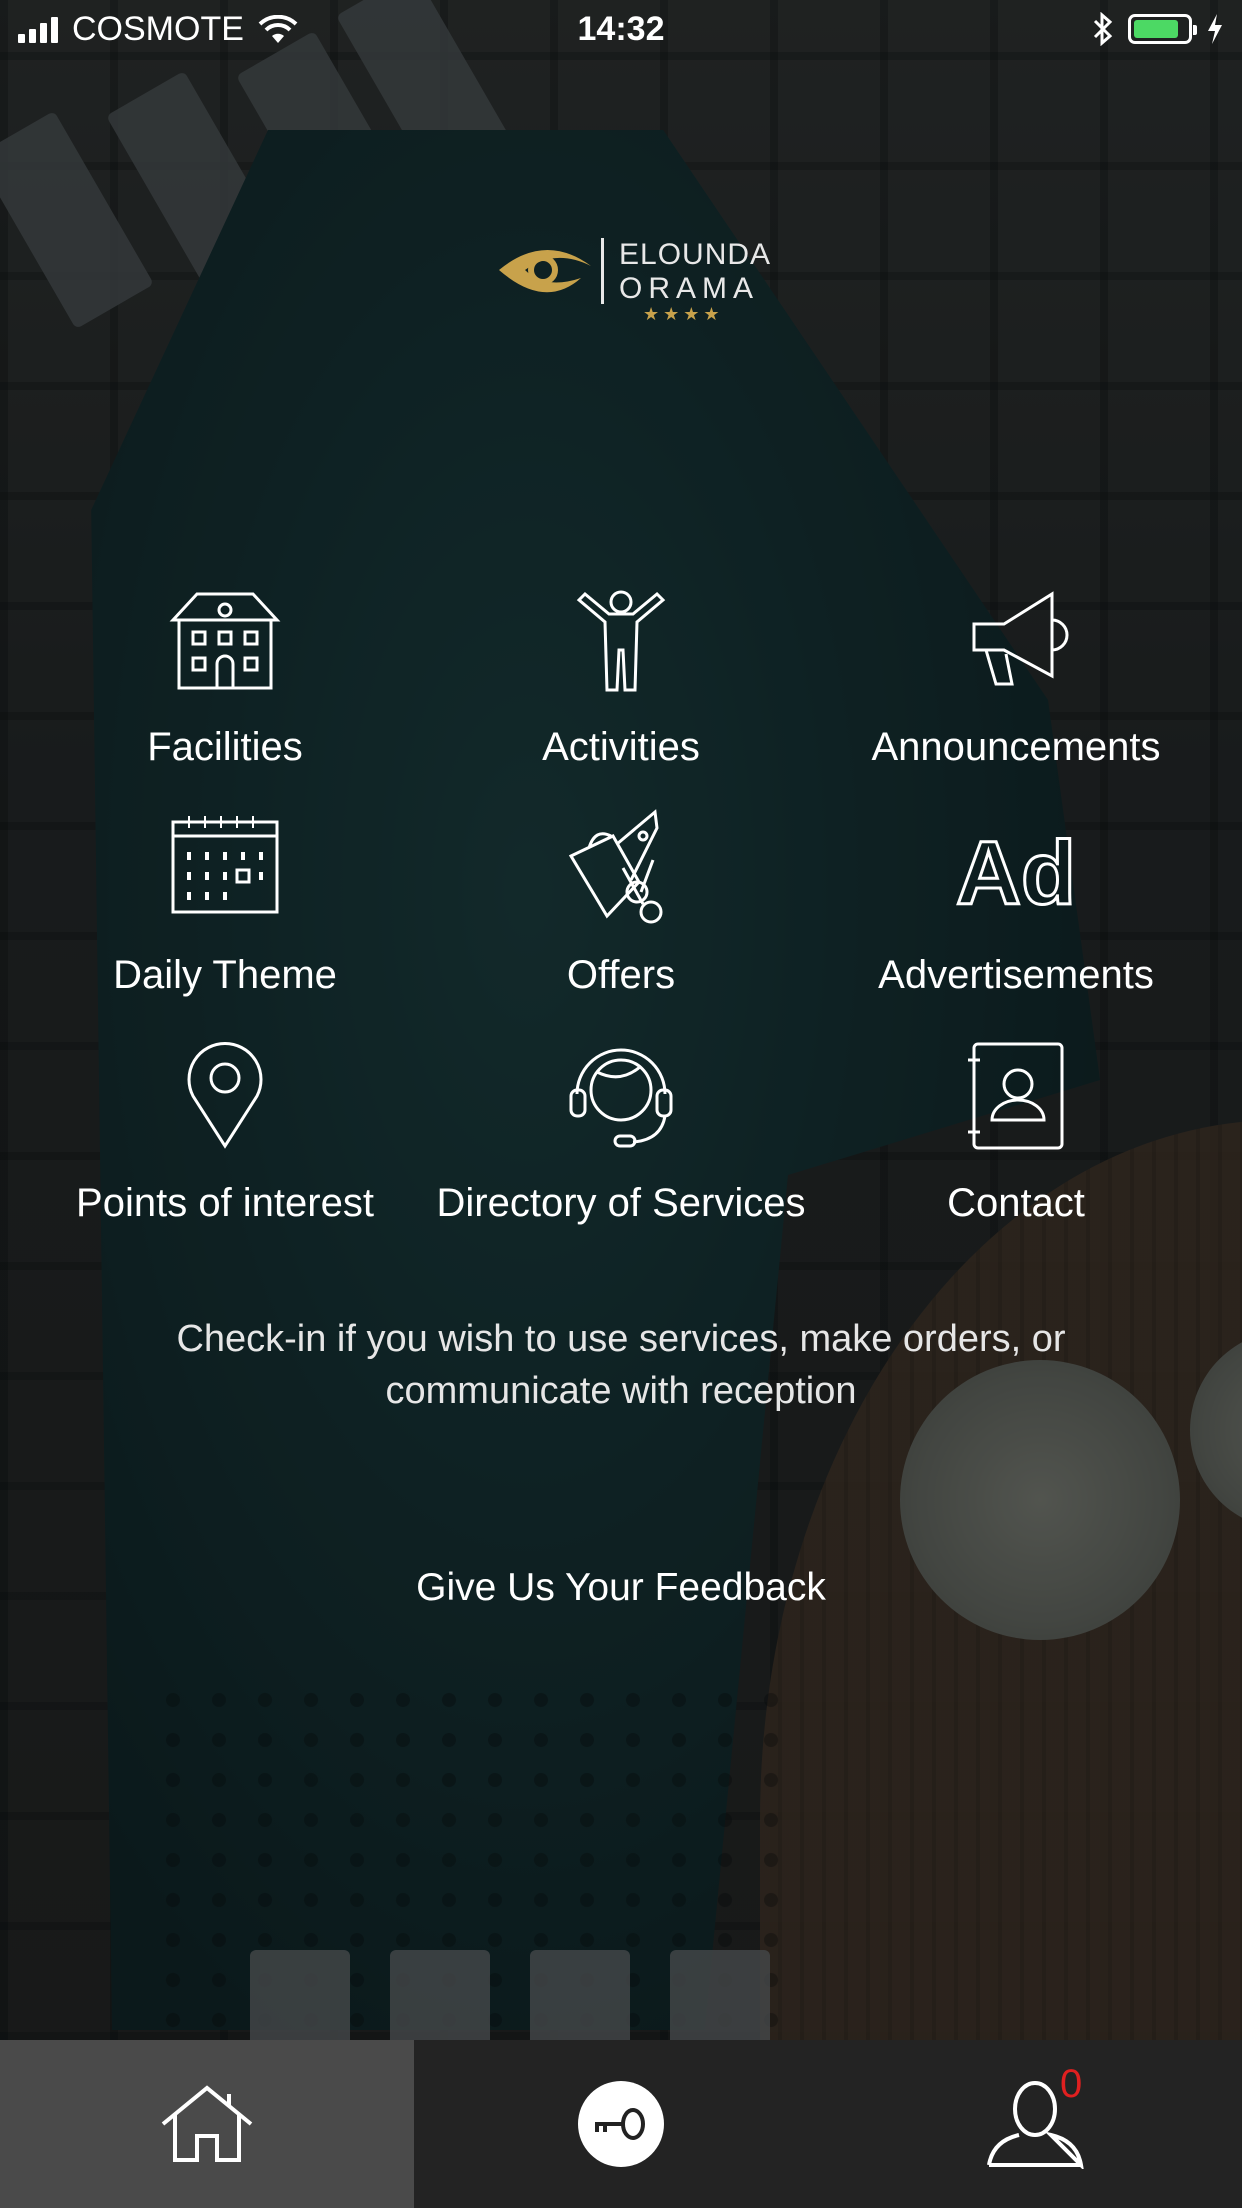 The width and height of the screenshot is (1242, 2208). What do you see at coordinates (225, 641) in the screenshot?
I see `house-icon` at bounding box center [225, 641].